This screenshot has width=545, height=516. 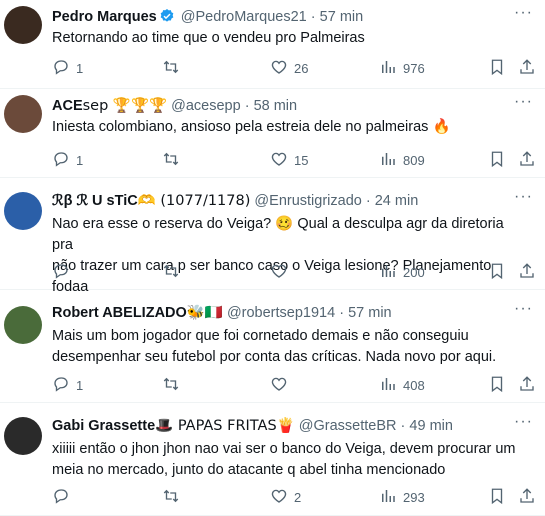 I want to click on name-extra: 🎩 PAPAS FRITAS🍟, so click(x=225, y=426).